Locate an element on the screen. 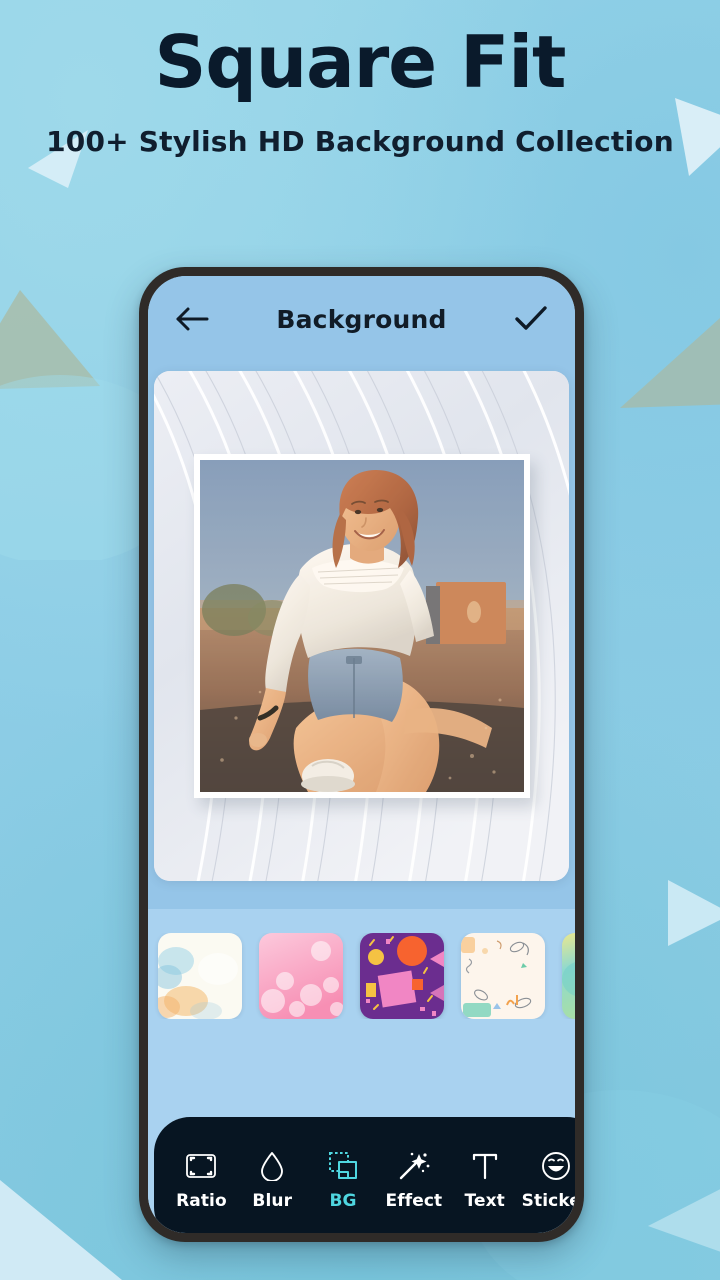 Image resolution: width=720 pixels, height=1280 pixels. tool-bg: BG is located at coordinates (343, 1177).